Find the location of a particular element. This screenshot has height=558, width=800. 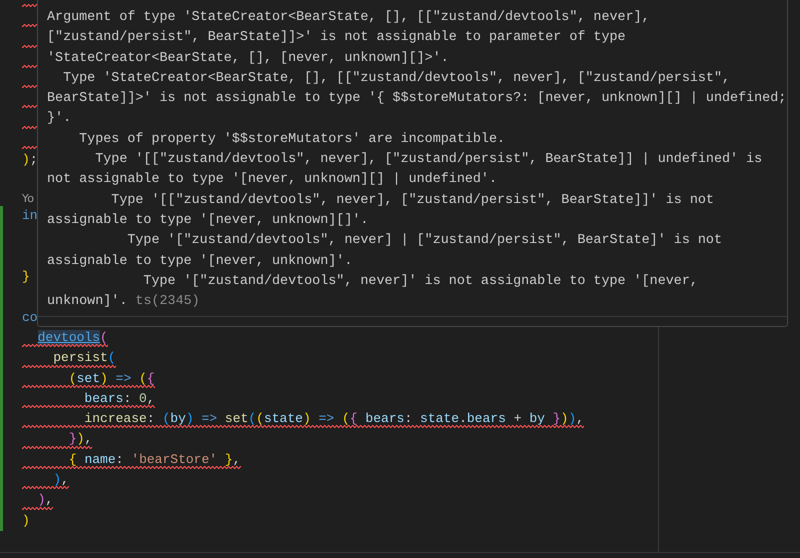

error-message-line: Types of property '$$storeMutators' are incompatible. is located at coordinates (292, 139).